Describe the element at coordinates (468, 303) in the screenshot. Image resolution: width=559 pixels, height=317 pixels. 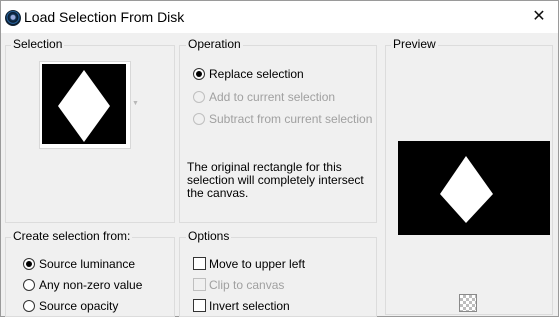
I see `checkerboard-icon` at that location.